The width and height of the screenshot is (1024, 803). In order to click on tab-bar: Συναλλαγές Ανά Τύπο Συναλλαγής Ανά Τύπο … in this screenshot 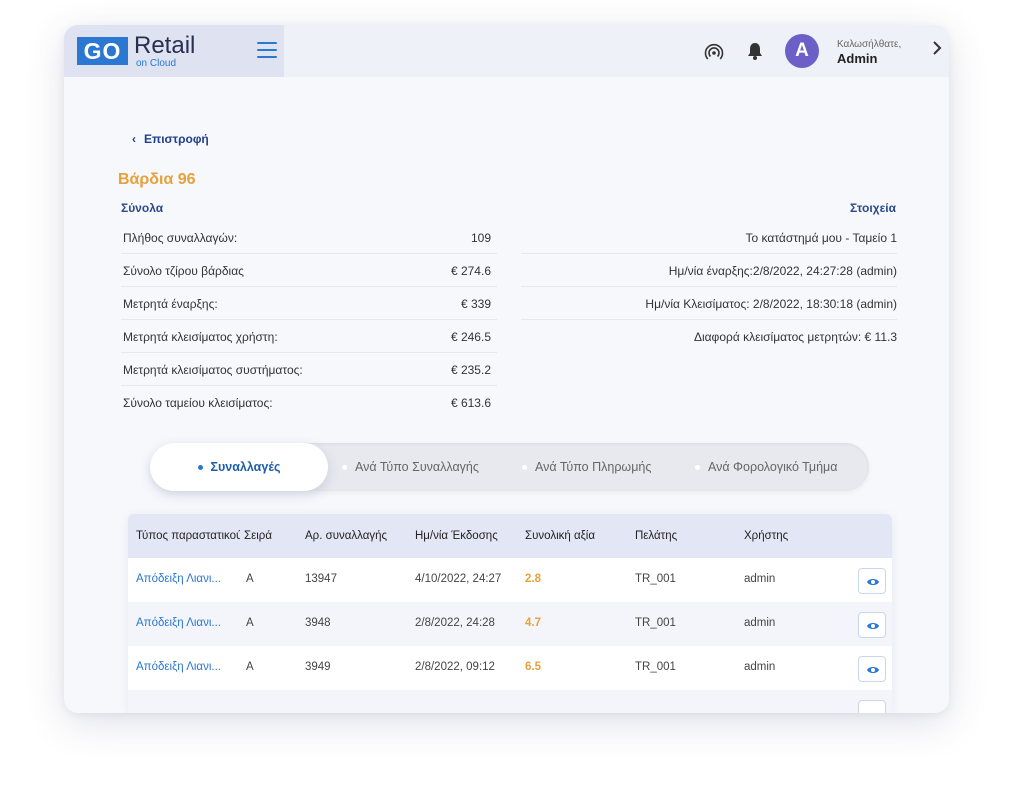, I will do `click(509, 467)`.